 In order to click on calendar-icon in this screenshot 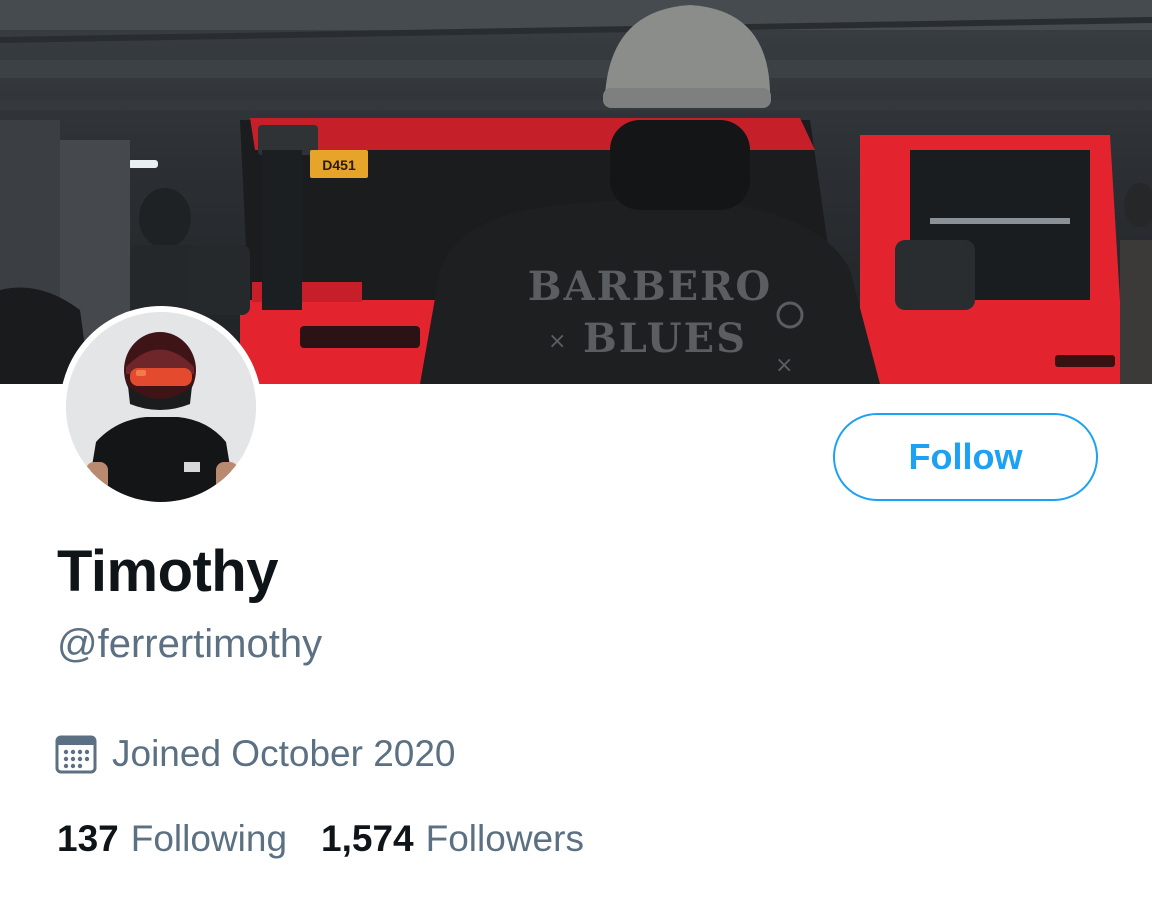, I will do `click(76, 754)`.